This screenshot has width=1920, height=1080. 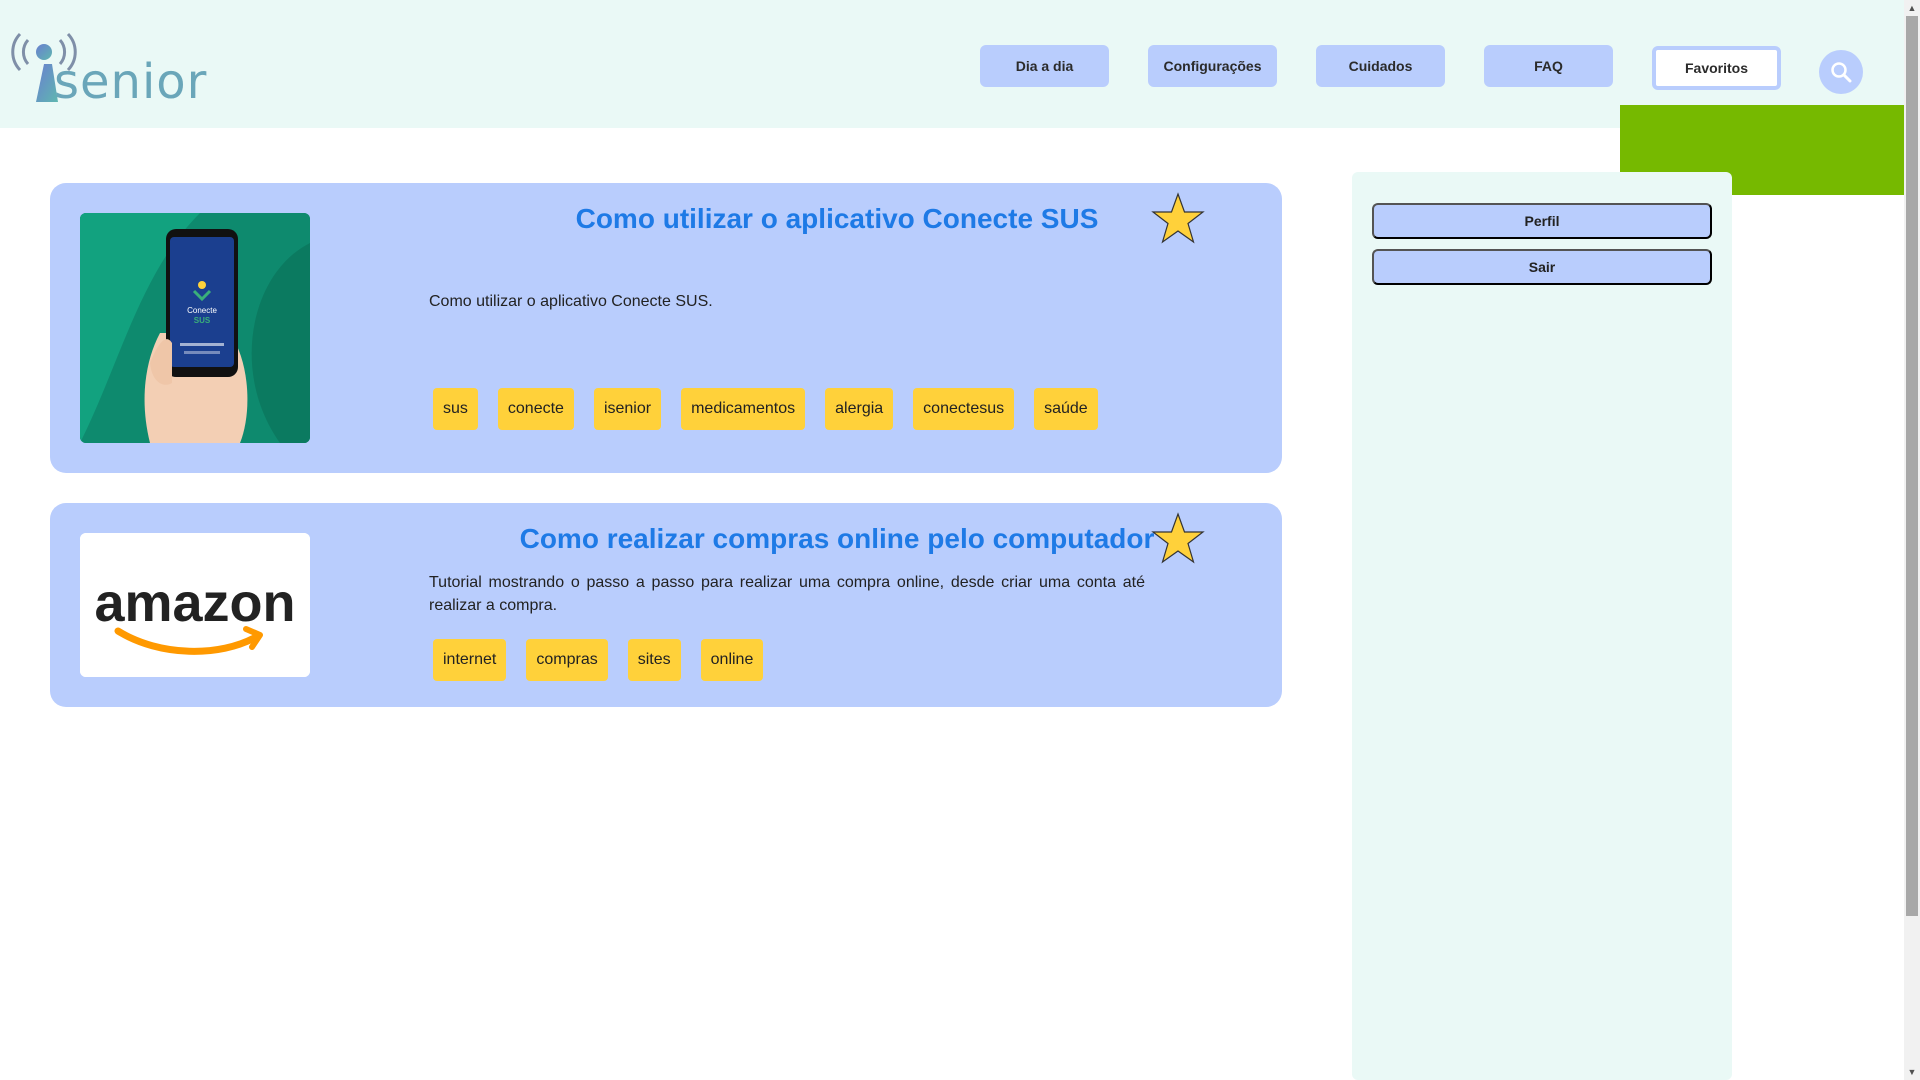 What do you see at coordinates (627, 409) in the screenshot?
I see `tag: isenior` at bounding box center [627, 409].